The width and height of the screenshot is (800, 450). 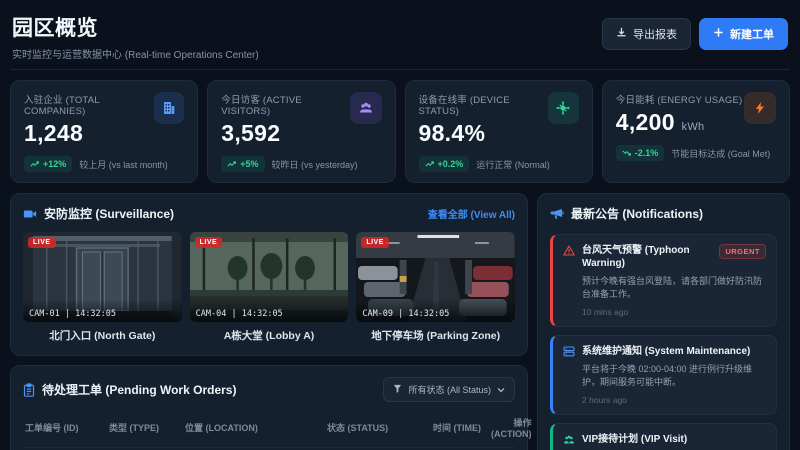 What do you see at coordinates (366, 108) in the screenshot?
I see `visitors-icon` at bounding box center [366, 108].